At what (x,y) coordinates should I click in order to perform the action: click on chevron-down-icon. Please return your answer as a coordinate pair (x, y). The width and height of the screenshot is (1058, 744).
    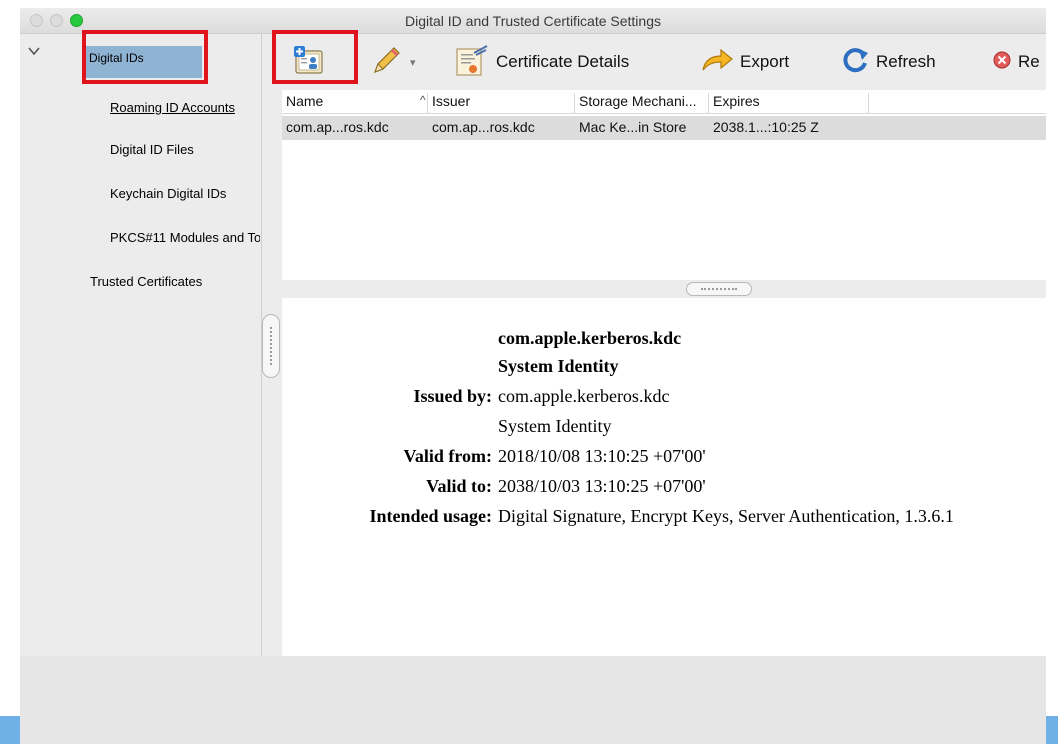
    Looking at the image, I should click on (34, 52).